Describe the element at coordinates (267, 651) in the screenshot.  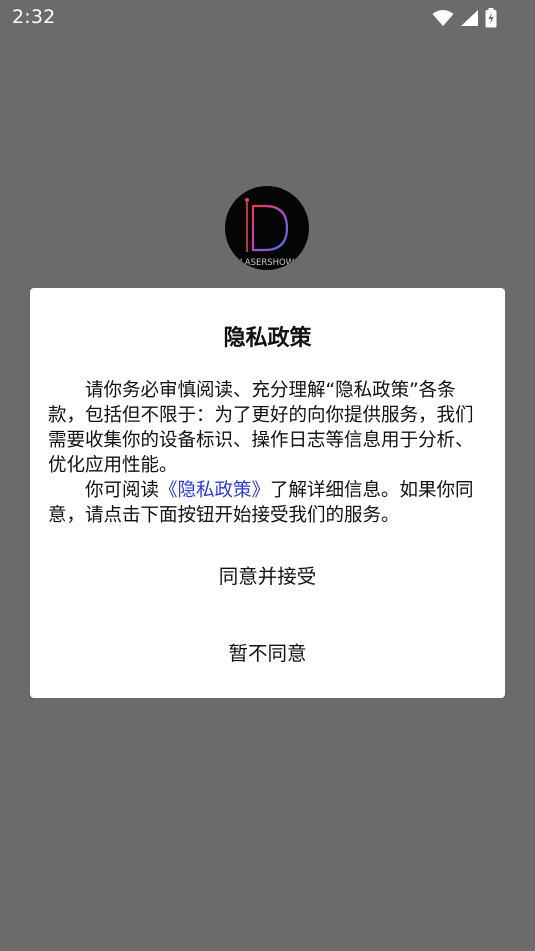
I see `decline-button: 暂不同意` at that location.